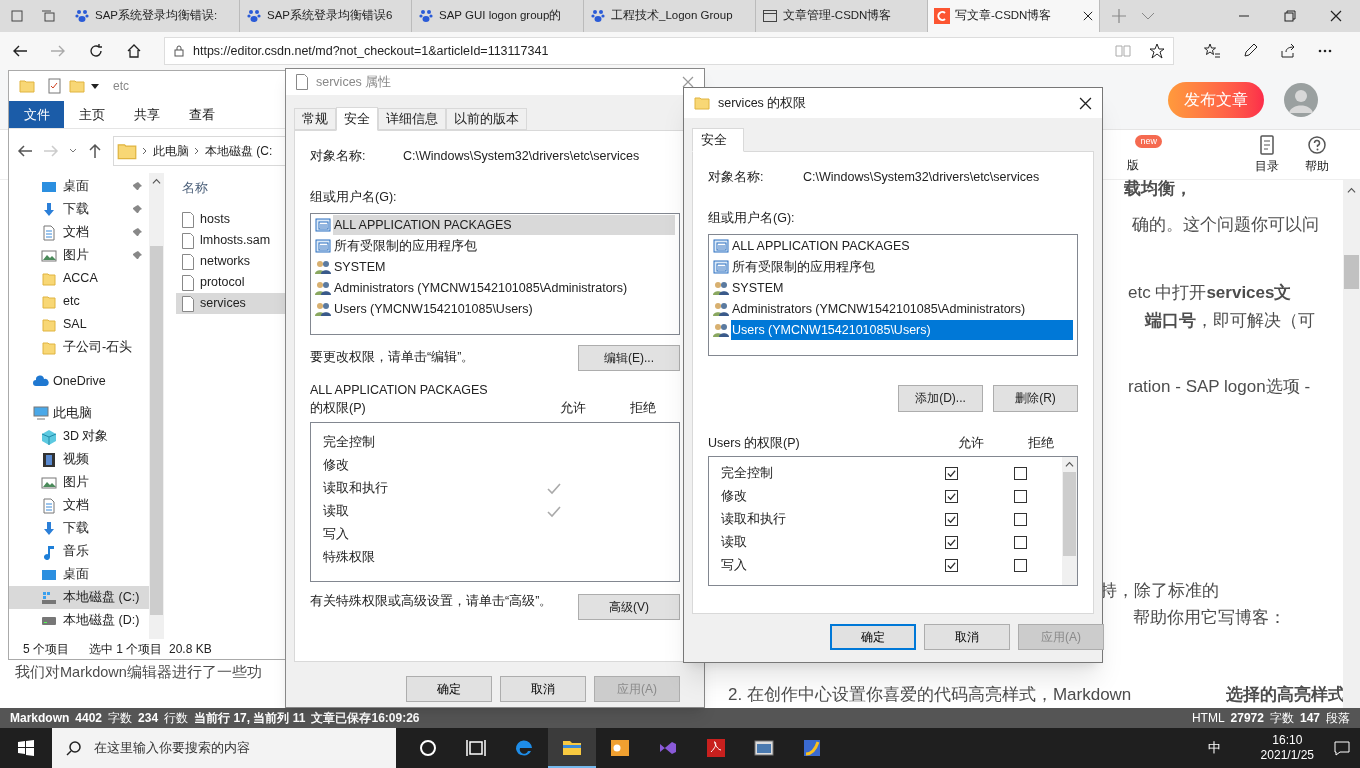 This screenshot has height=768, width=1360. Describe the element at coordinates (1214, 748) in the screenshot. I see `ime-indicator: 中` at that location.